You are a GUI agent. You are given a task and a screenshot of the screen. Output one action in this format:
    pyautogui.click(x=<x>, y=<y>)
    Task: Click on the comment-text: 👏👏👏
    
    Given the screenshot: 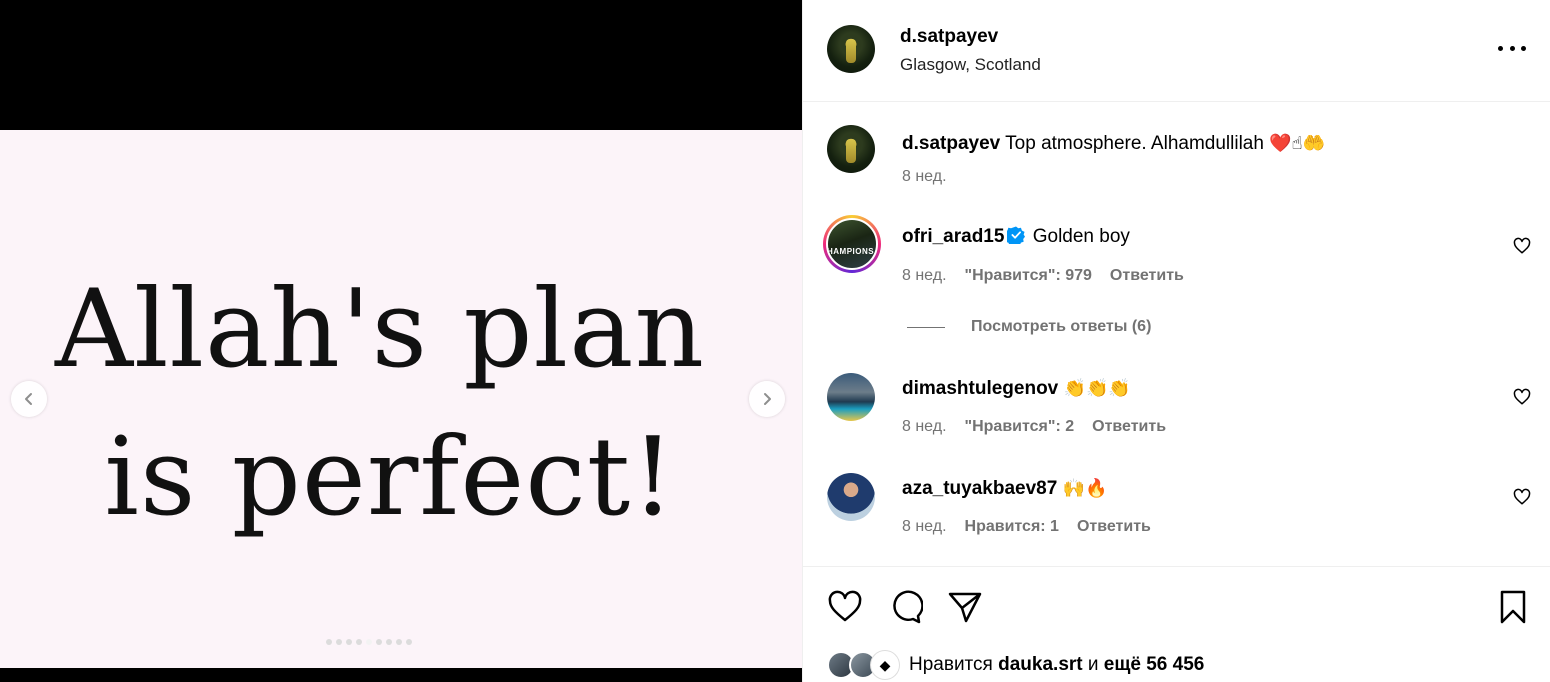 What is the action you would take?
    pyautogui.click(x=1097, y=388)
    